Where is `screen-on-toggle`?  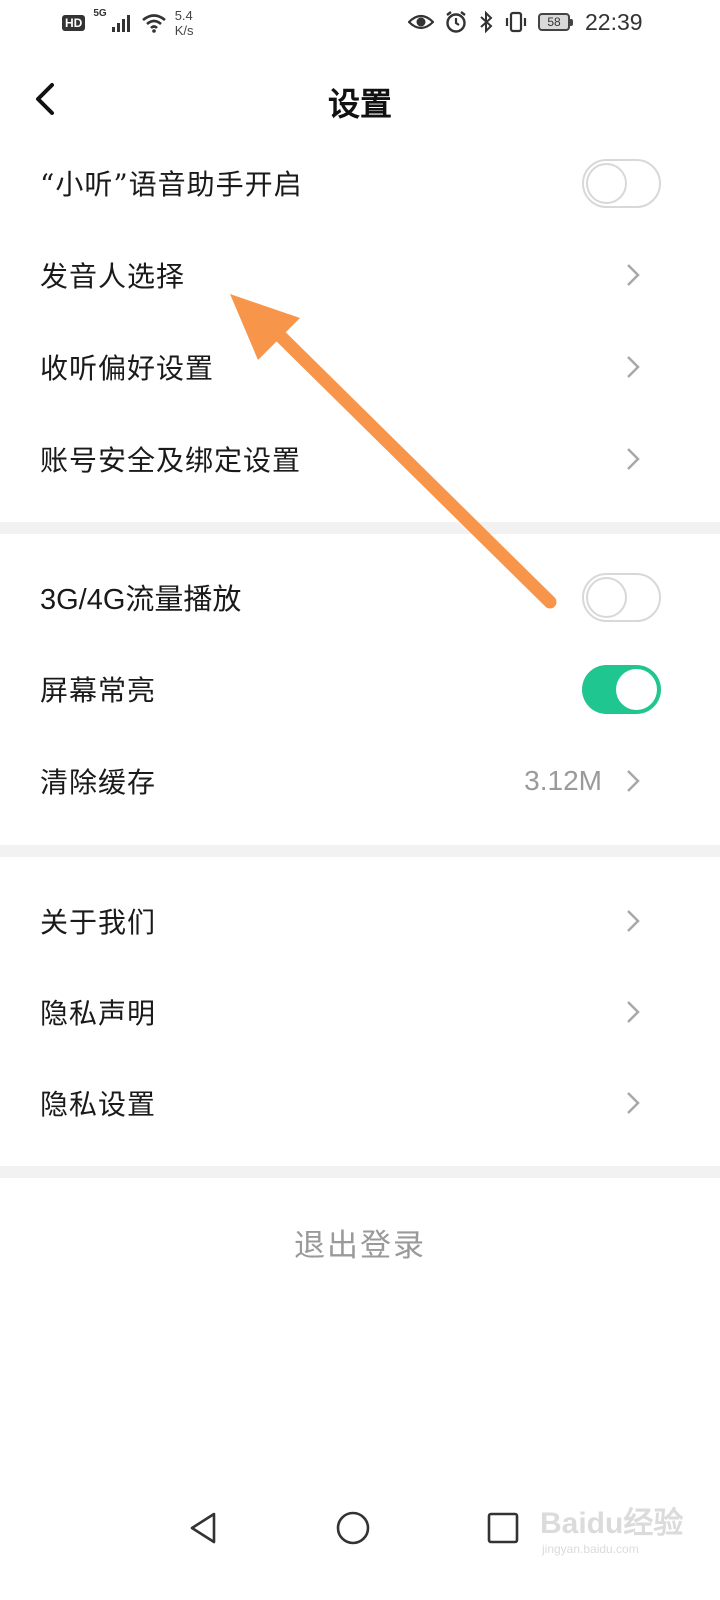
screen-on-toggle is located at coordinates (621, 689).